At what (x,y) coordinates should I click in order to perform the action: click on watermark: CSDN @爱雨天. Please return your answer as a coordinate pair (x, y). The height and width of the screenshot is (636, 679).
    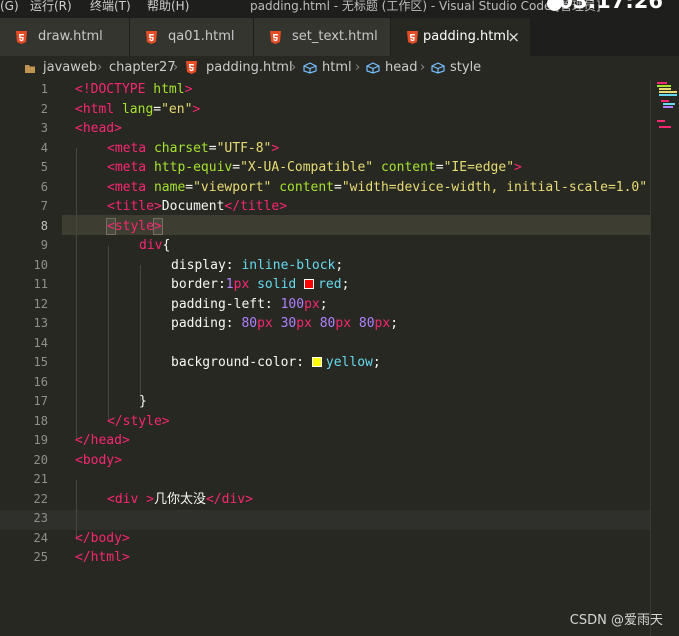
    Looking at the image, I should click on (616, 620).